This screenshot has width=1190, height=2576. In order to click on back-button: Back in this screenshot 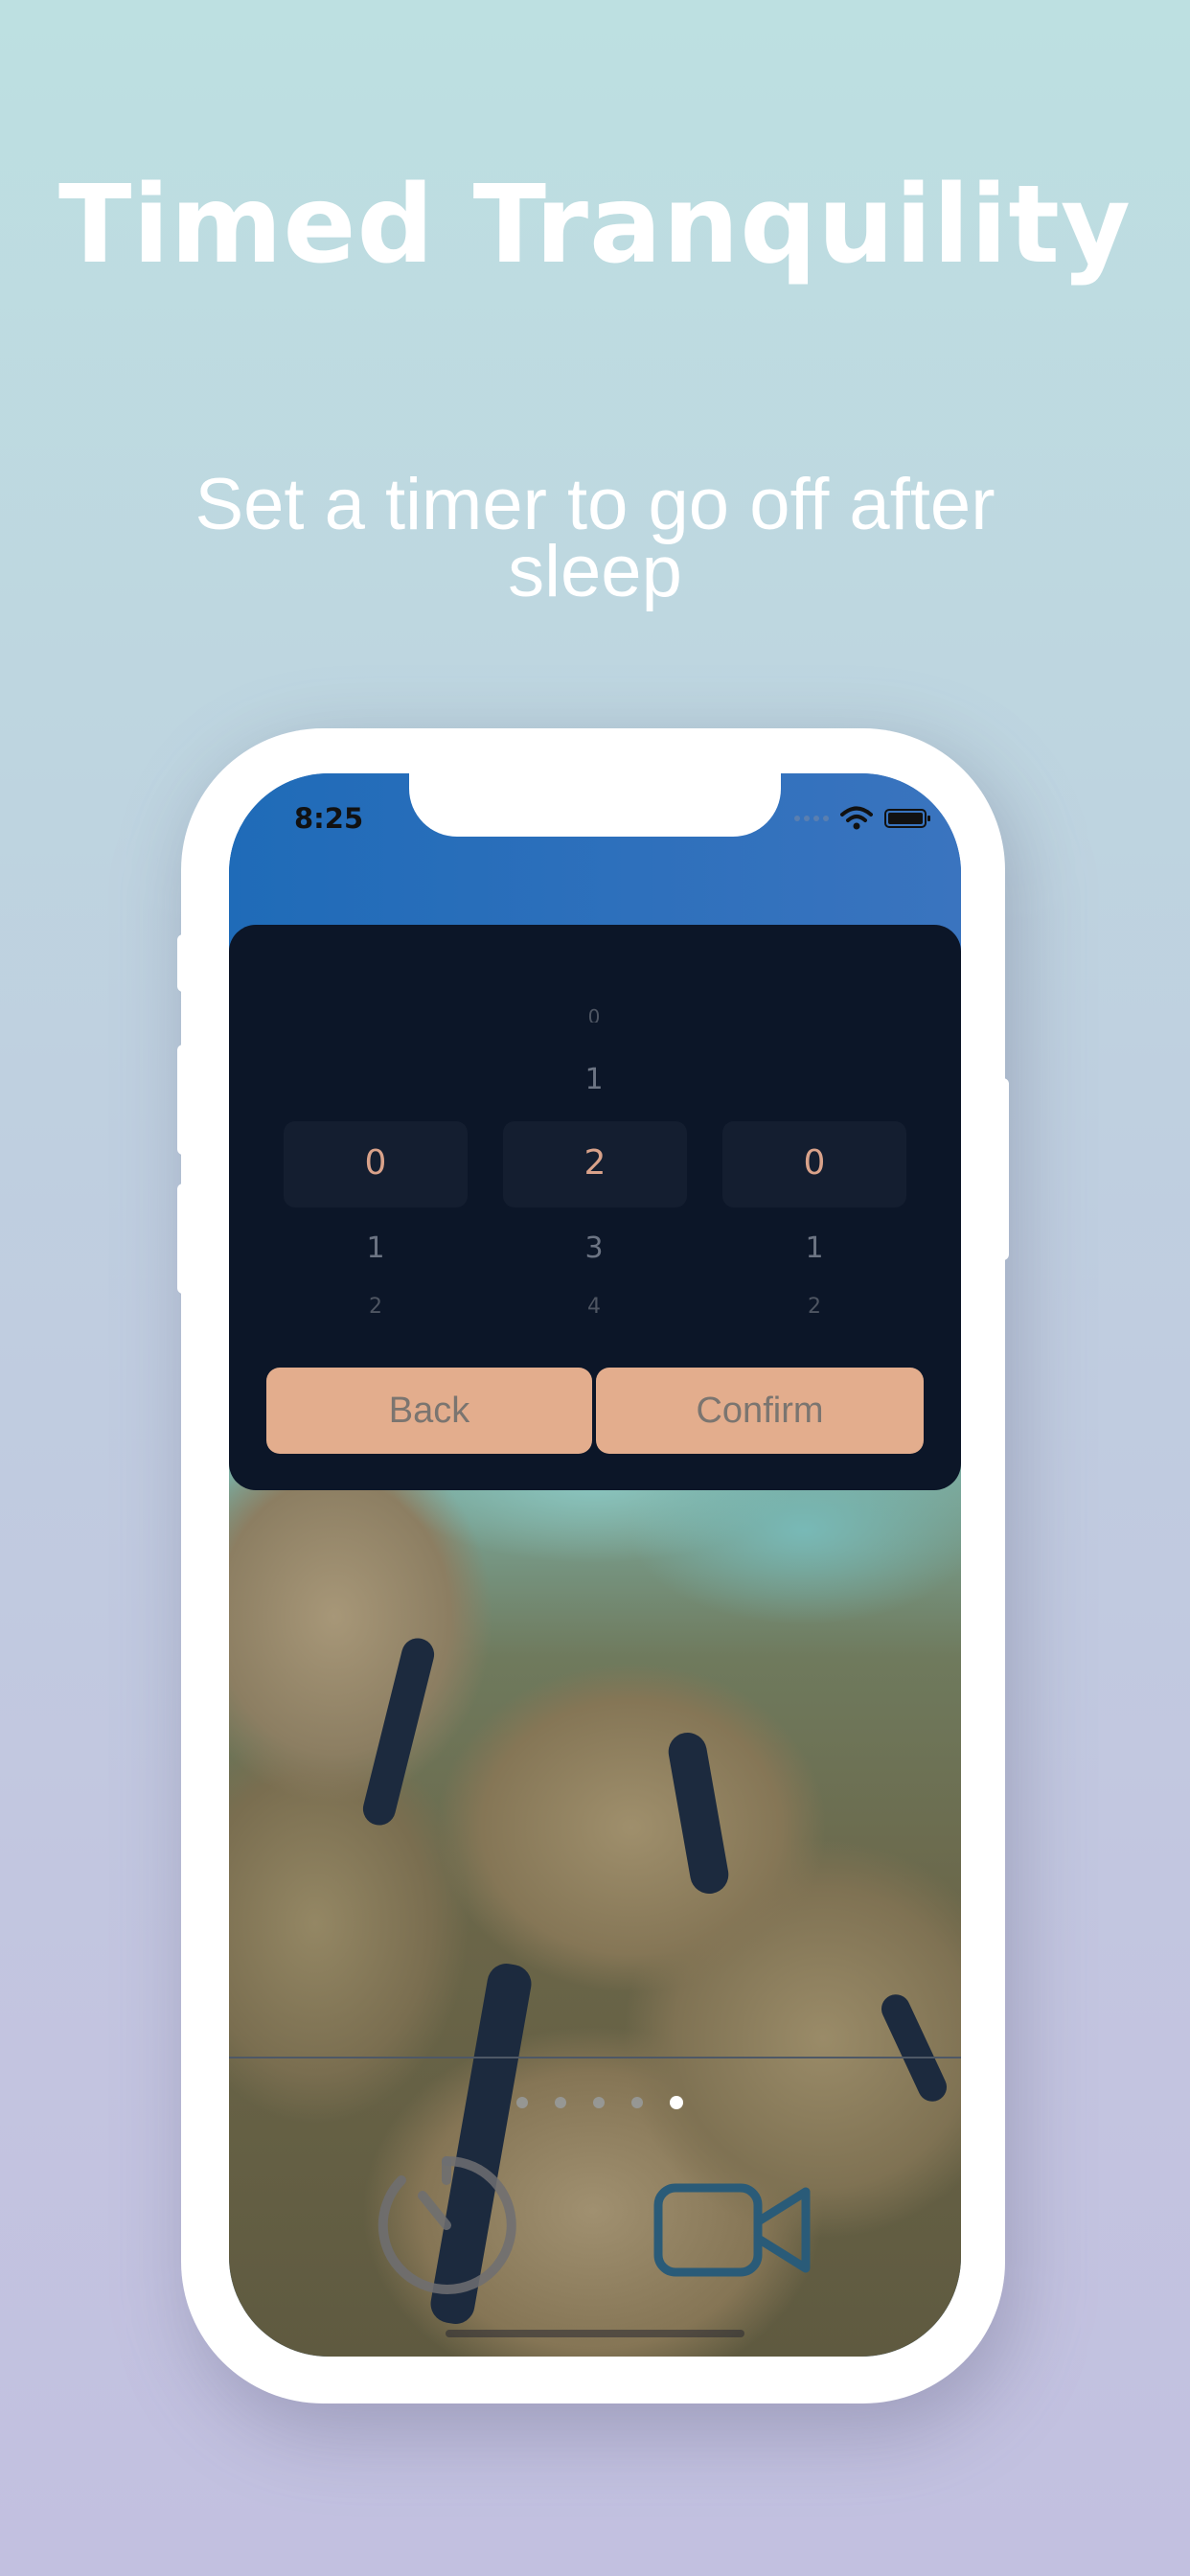, I will do `click(429, 1411)`.